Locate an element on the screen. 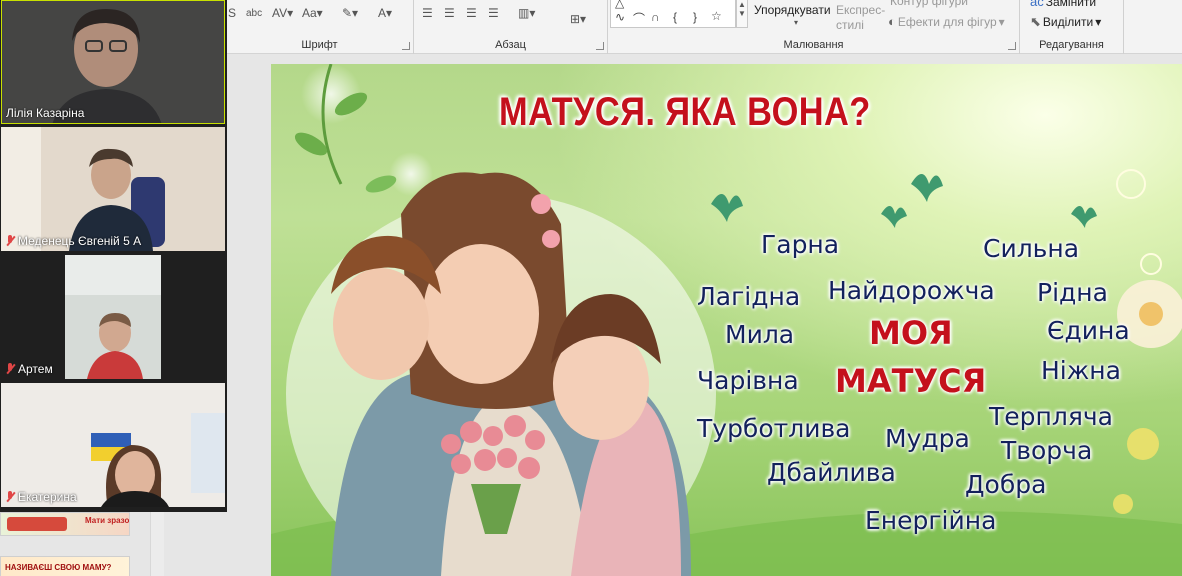 The height and width of the screenshot is (576, 1182). participant-name: Екатерина is located at coordinates (41, 497).